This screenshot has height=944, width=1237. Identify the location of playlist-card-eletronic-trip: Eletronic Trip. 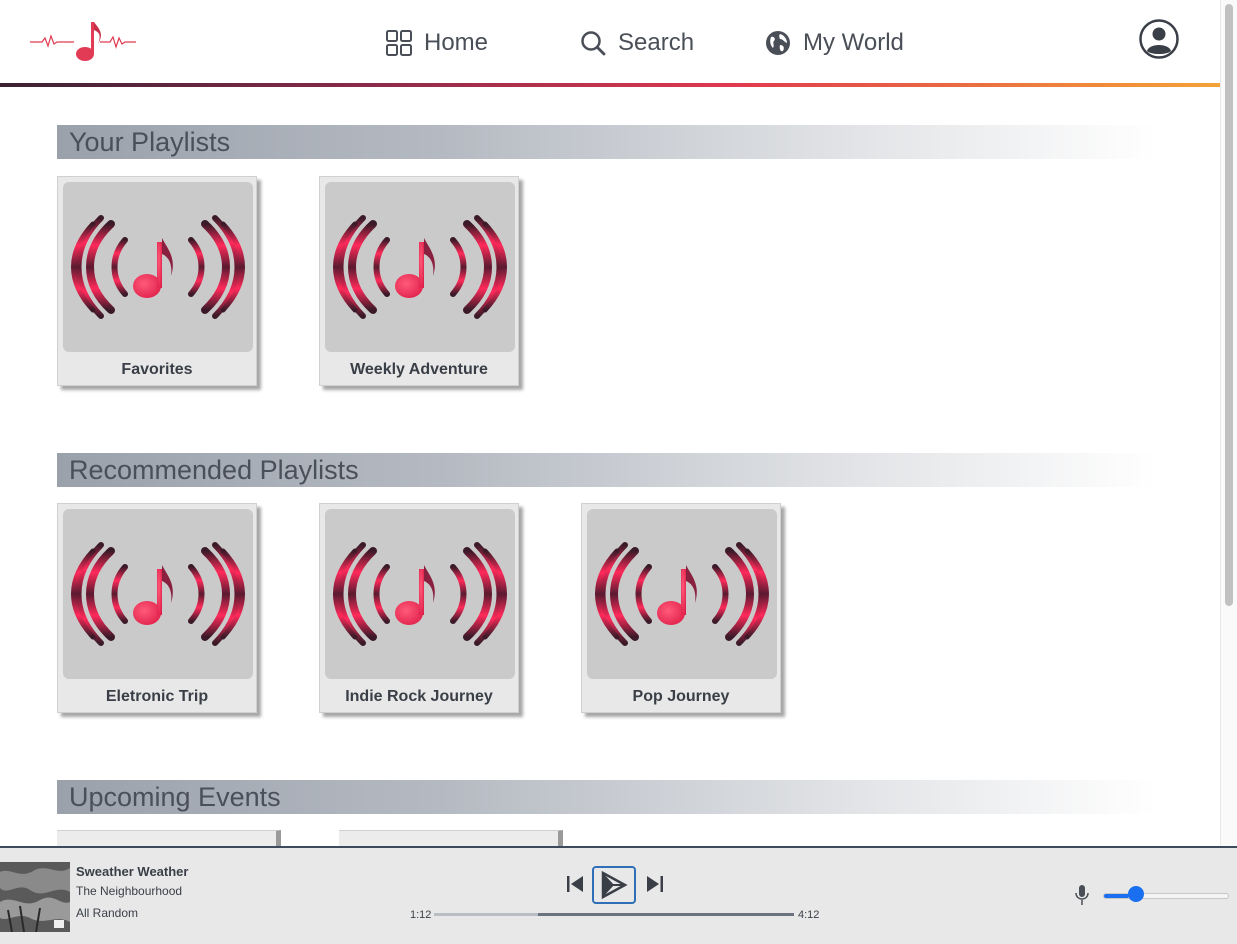
(157, 608).